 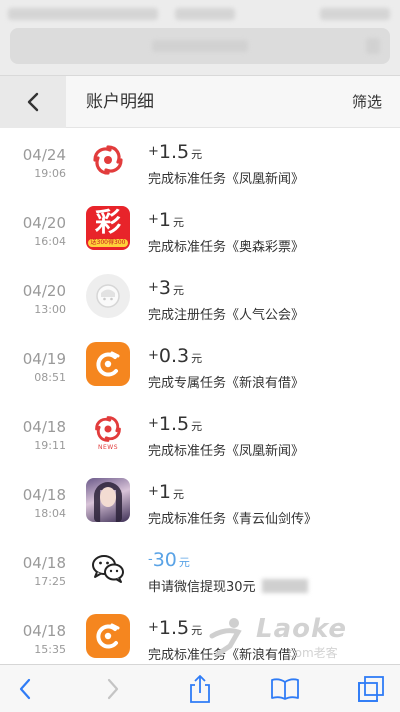 What do you see at coordinates (50, 173) in the screenshot?
I see `record-time: 19:06` at bounding box center [50, 173].